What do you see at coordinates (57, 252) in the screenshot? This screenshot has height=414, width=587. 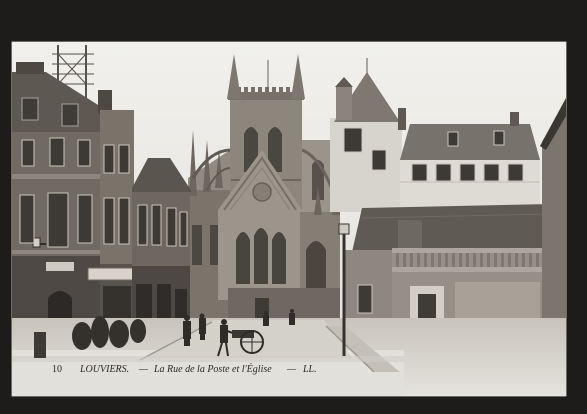 I see `string-course` at bounding box center [57, 252].